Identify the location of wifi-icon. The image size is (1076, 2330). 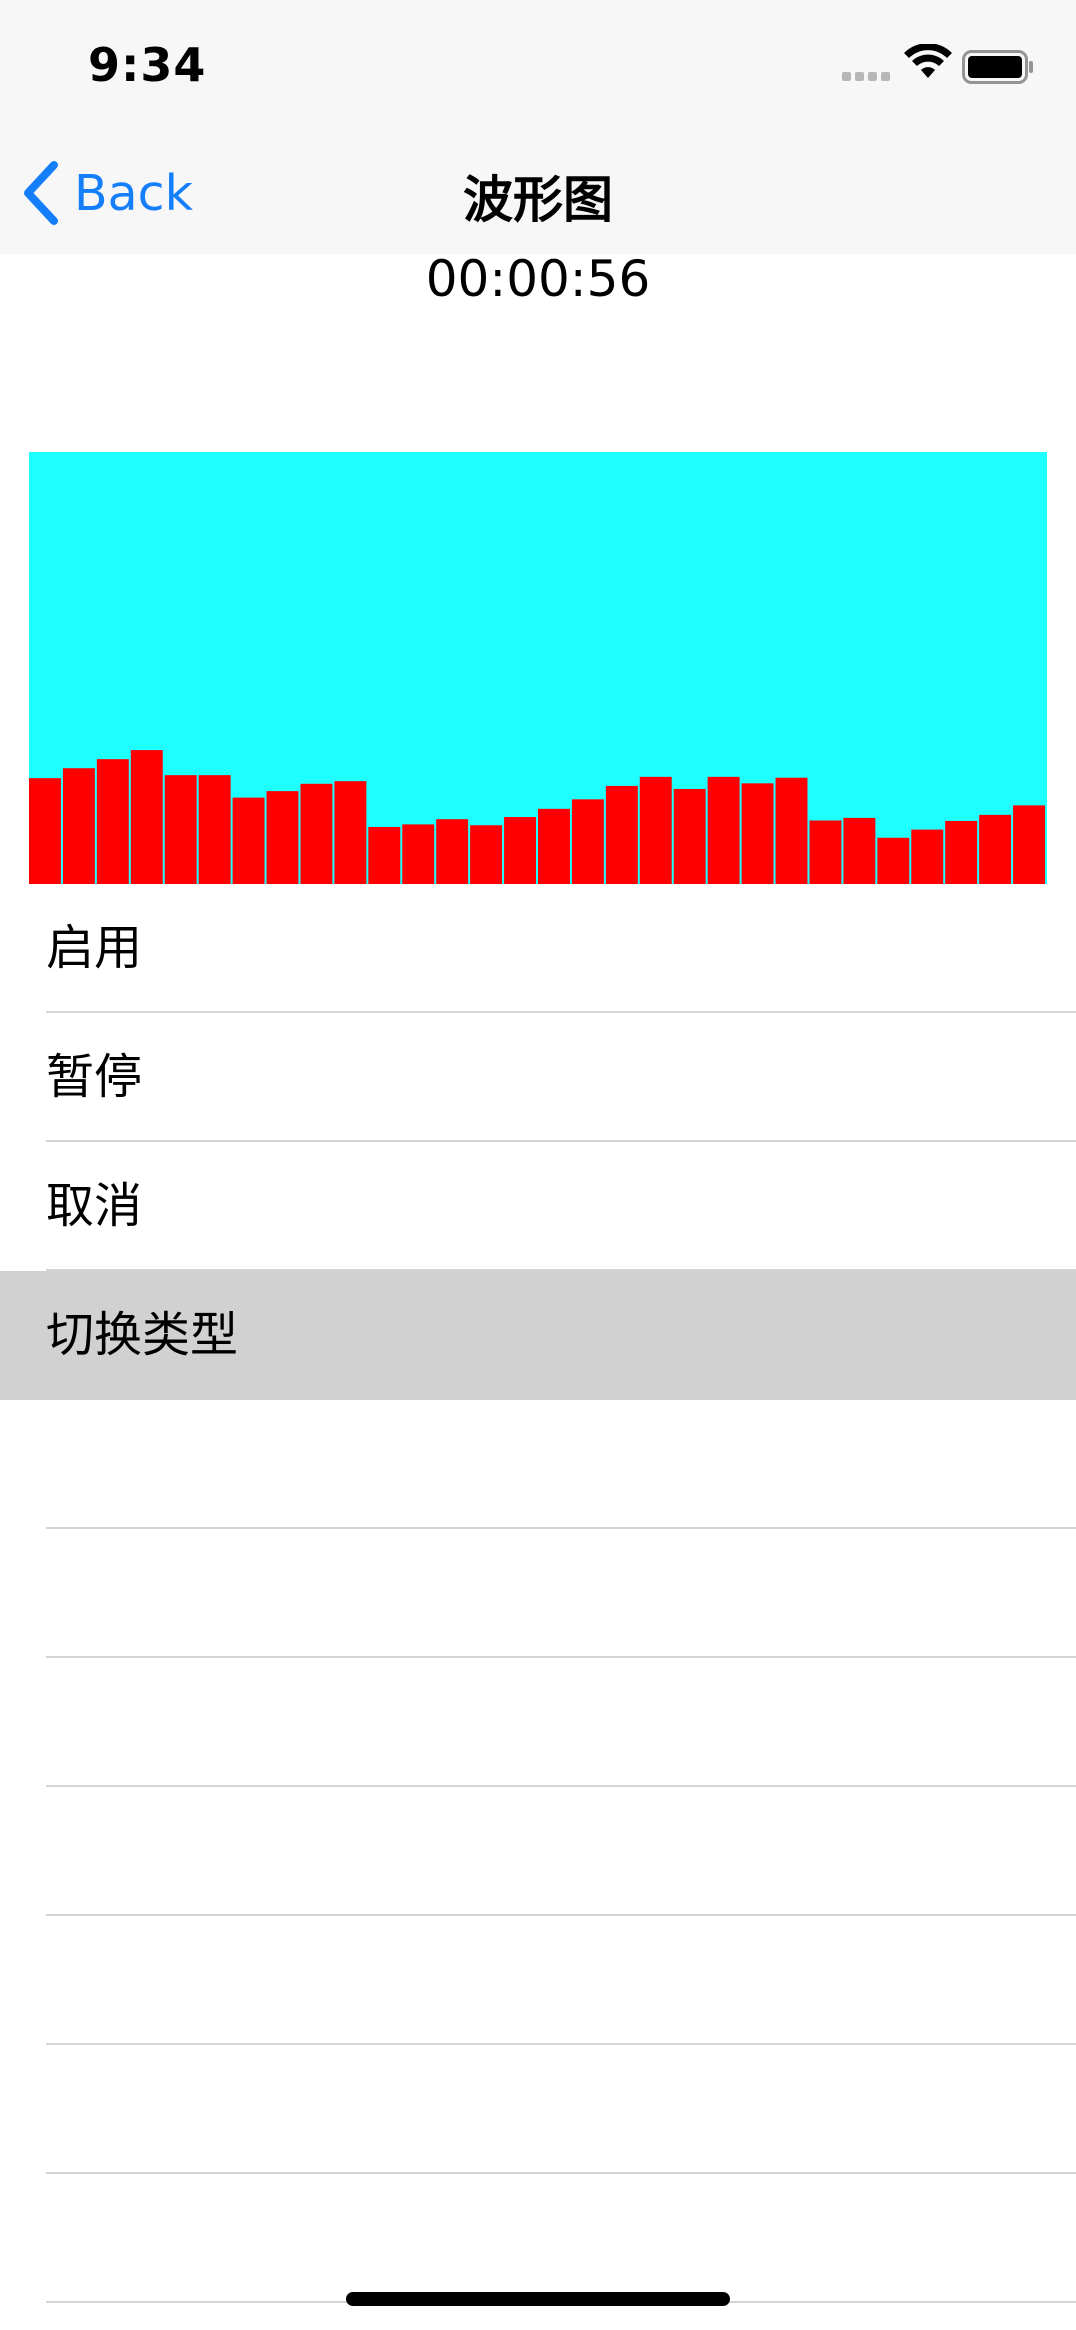
(928, 61).